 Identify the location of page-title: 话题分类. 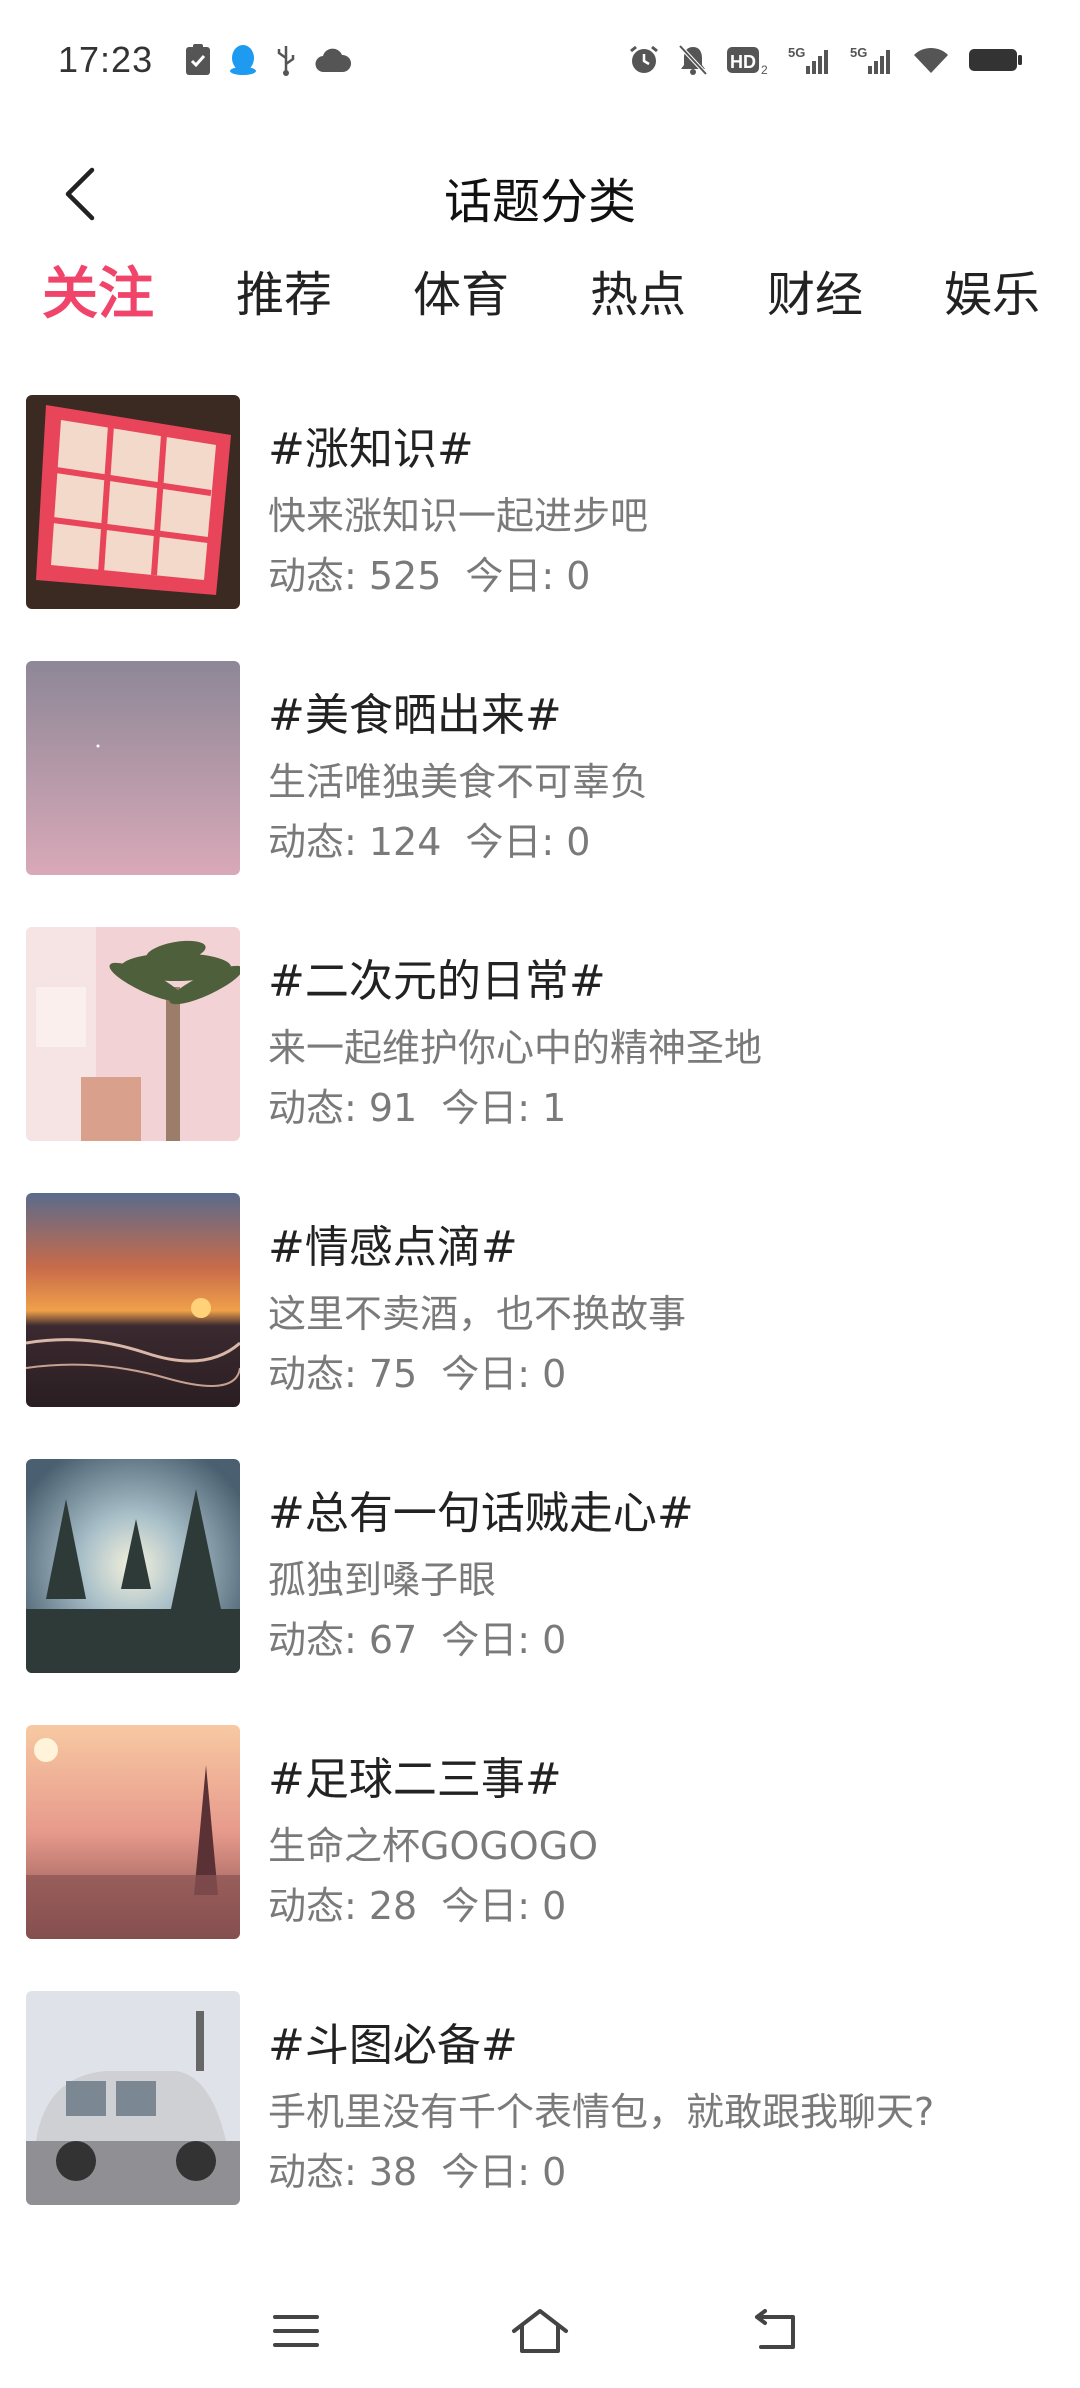
(539, 202).